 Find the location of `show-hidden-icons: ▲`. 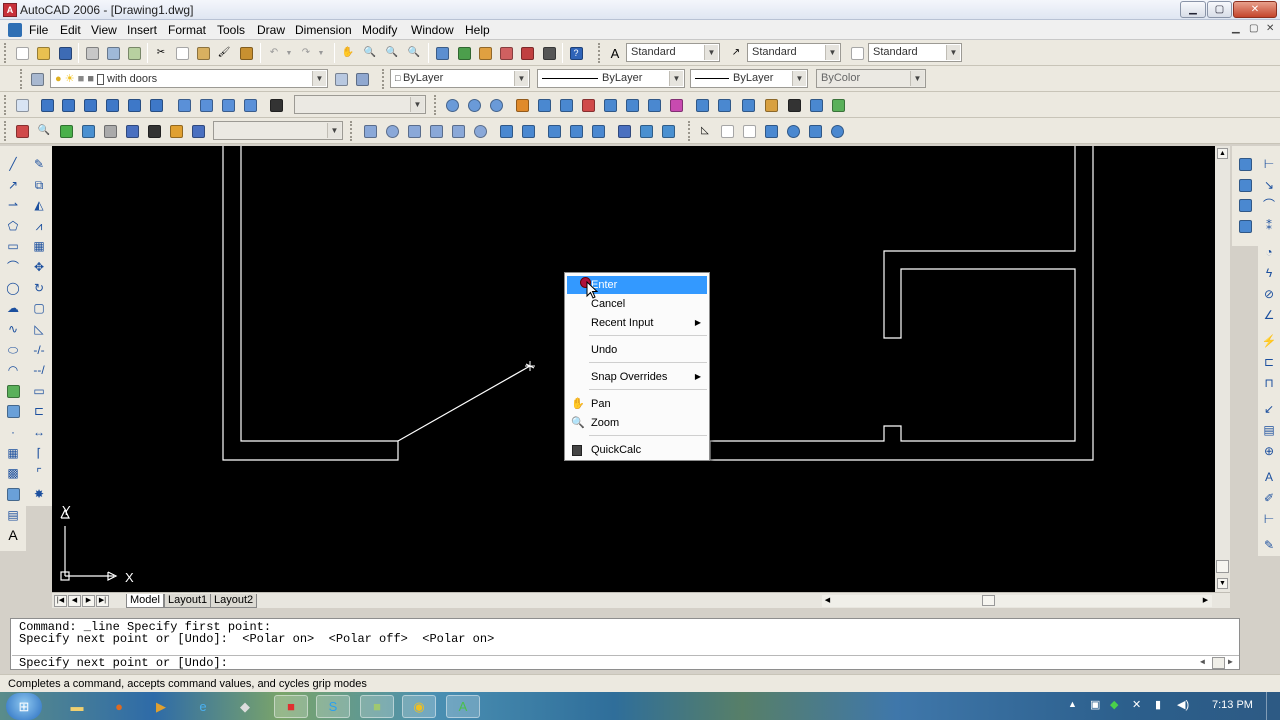

show-hidden-icons: ▲ is located at coordinates (1072, 704).